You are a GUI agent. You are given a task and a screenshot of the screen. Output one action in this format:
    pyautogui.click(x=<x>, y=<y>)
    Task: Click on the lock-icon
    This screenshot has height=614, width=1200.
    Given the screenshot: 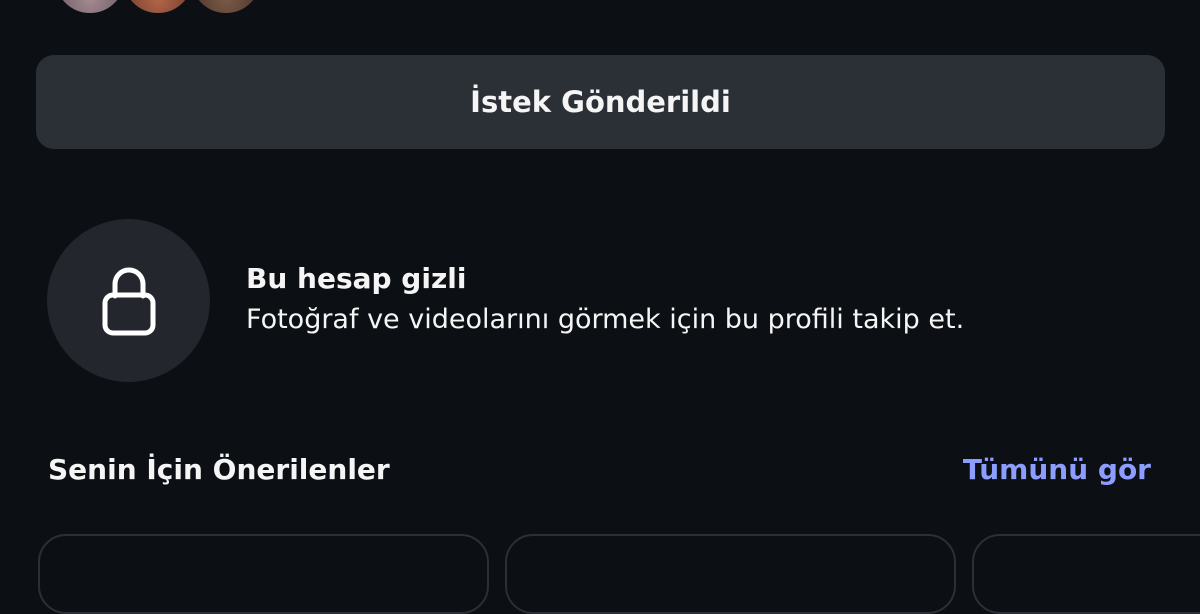 What is the action you would take?
    pyautogui.click(x=129, y=301)
    